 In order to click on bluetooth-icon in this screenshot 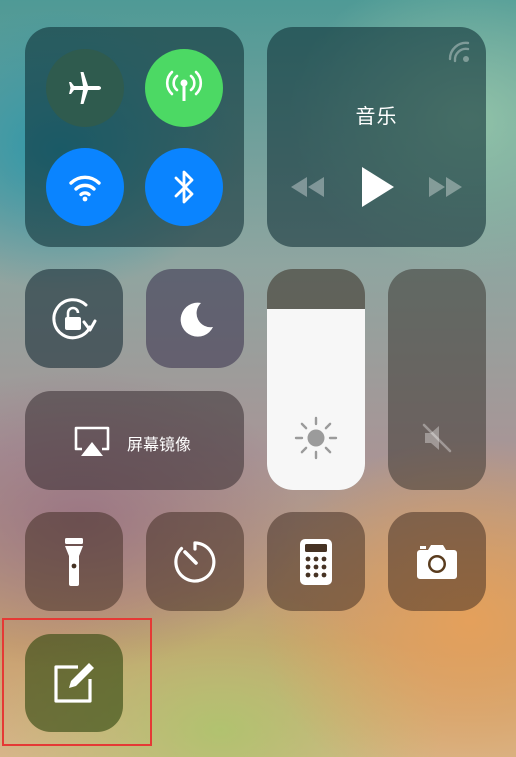, I will do `click(184, 187)`.